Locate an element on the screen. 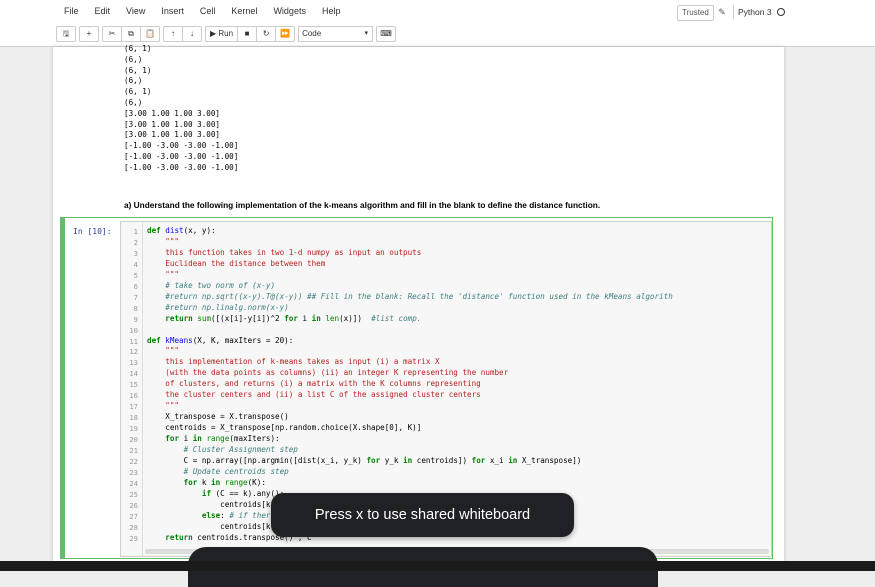  cell-type-value: Code is located at coordinates (312, 33).